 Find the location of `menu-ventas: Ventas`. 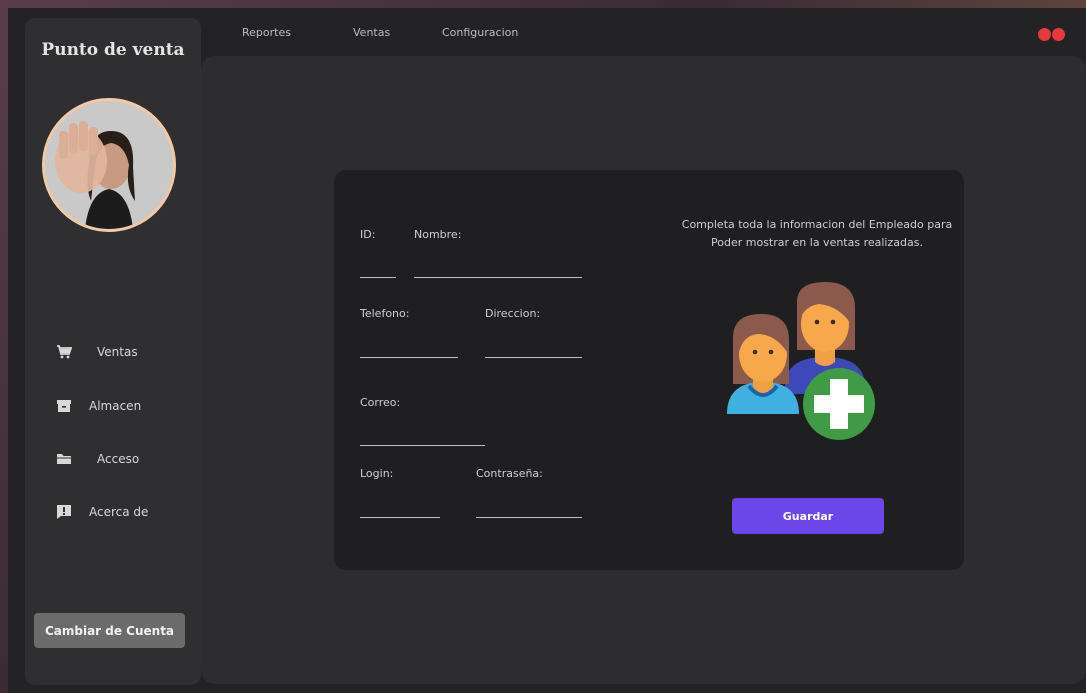

menu-ventas: Ventas is located at coordinates (371, 32).